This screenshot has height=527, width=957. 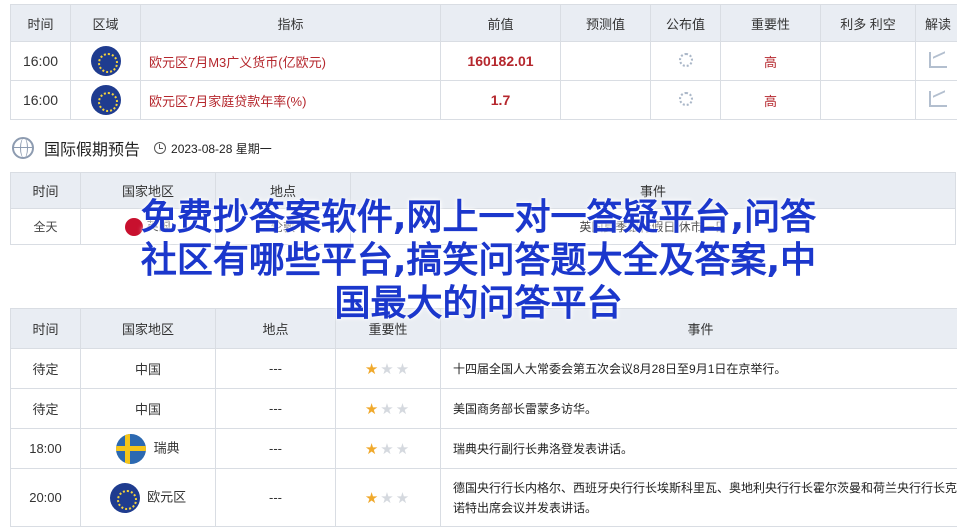 I want to click on header-forecast: 预测值, so click(x=605, y=23).